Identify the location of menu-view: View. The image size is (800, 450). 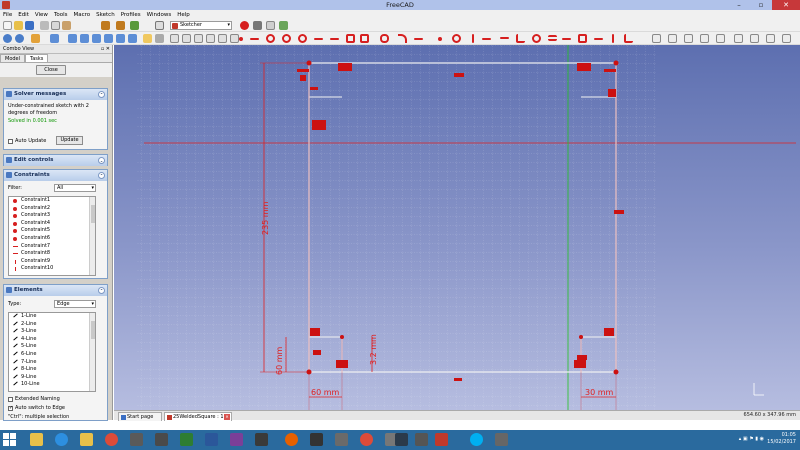
(41, 15).